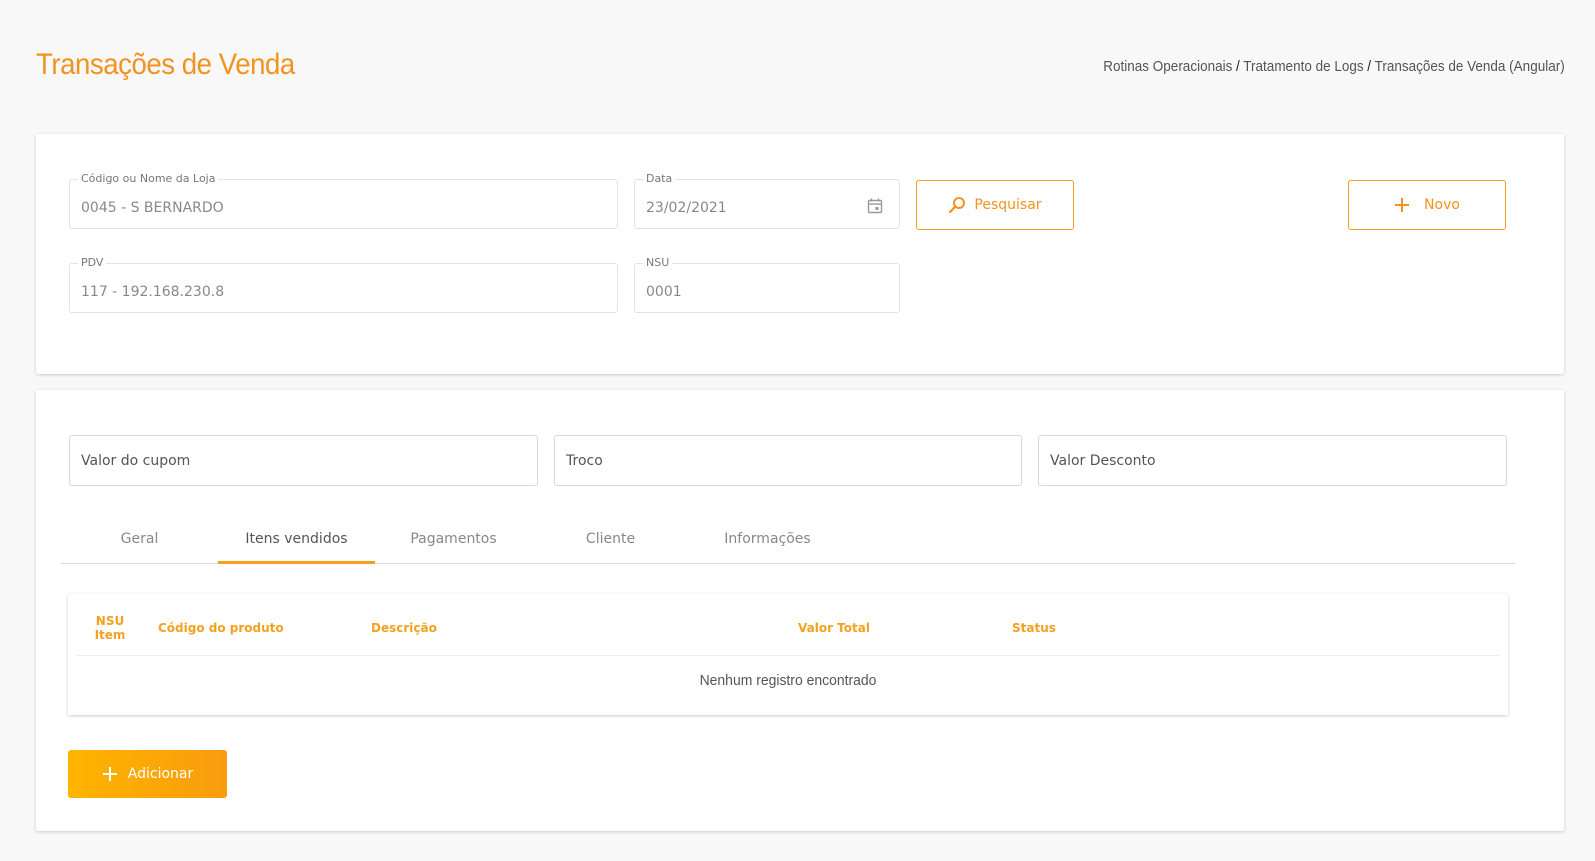 This screenshot has height=861, width=1595. What do you see at coordinates (767, 542) in the screenshot?
I see `tab-informacoes: Informações` at bounding box center [767, 542].